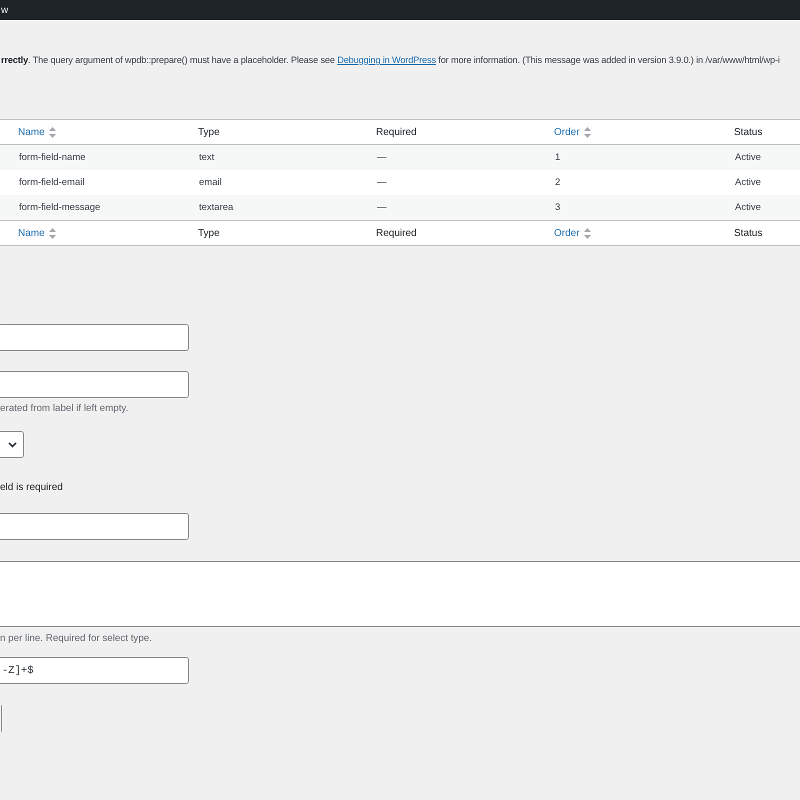 The height and width of the screenshot is (800, 800). Describe the element at coordinates (216, 207) in the screenshot. I see `table-cell: textarea` at that location.